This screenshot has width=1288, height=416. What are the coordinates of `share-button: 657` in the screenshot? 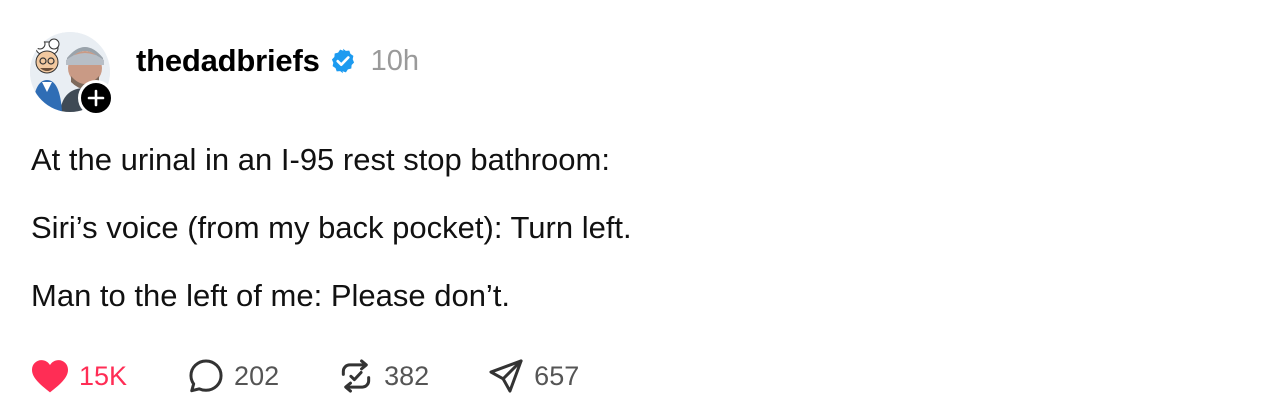 It's located at (533, 376).